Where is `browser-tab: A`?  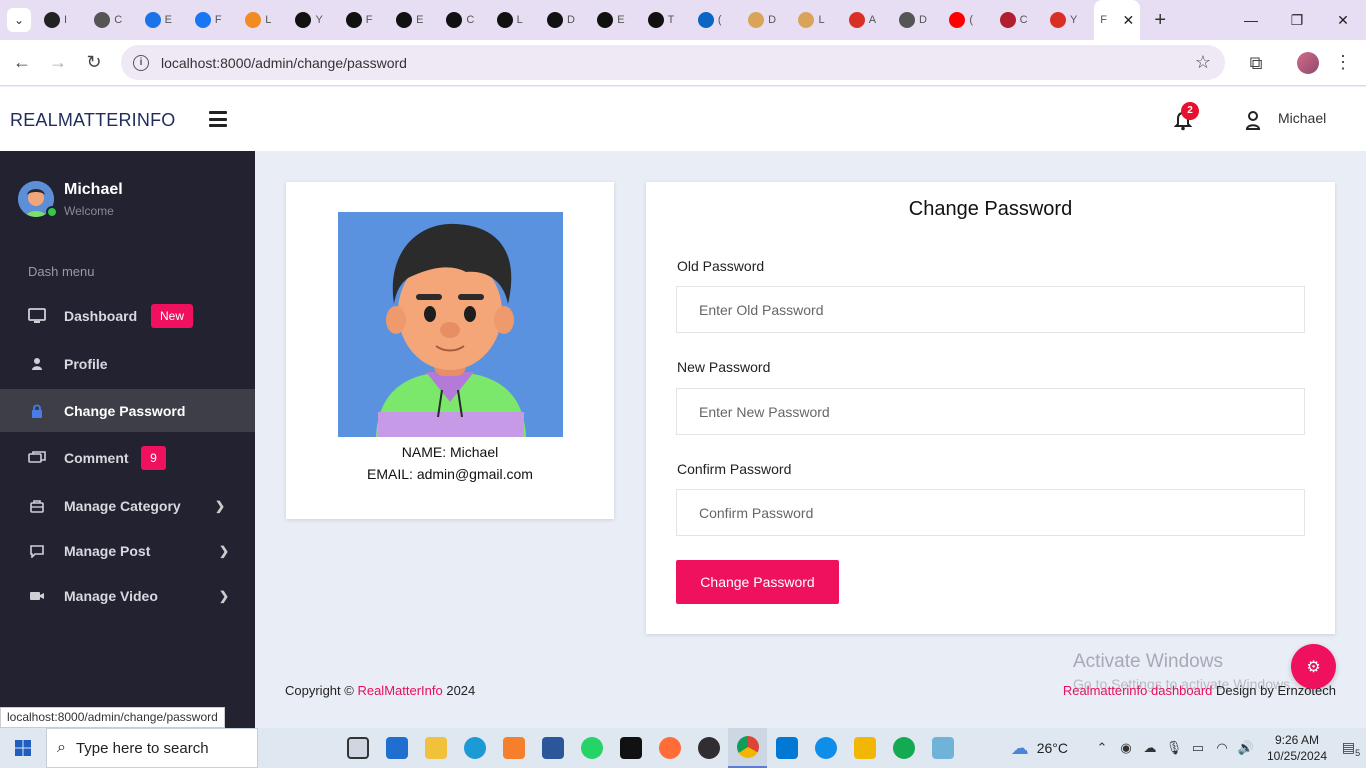 browser-tab: A is located at coordinates (868, 20).